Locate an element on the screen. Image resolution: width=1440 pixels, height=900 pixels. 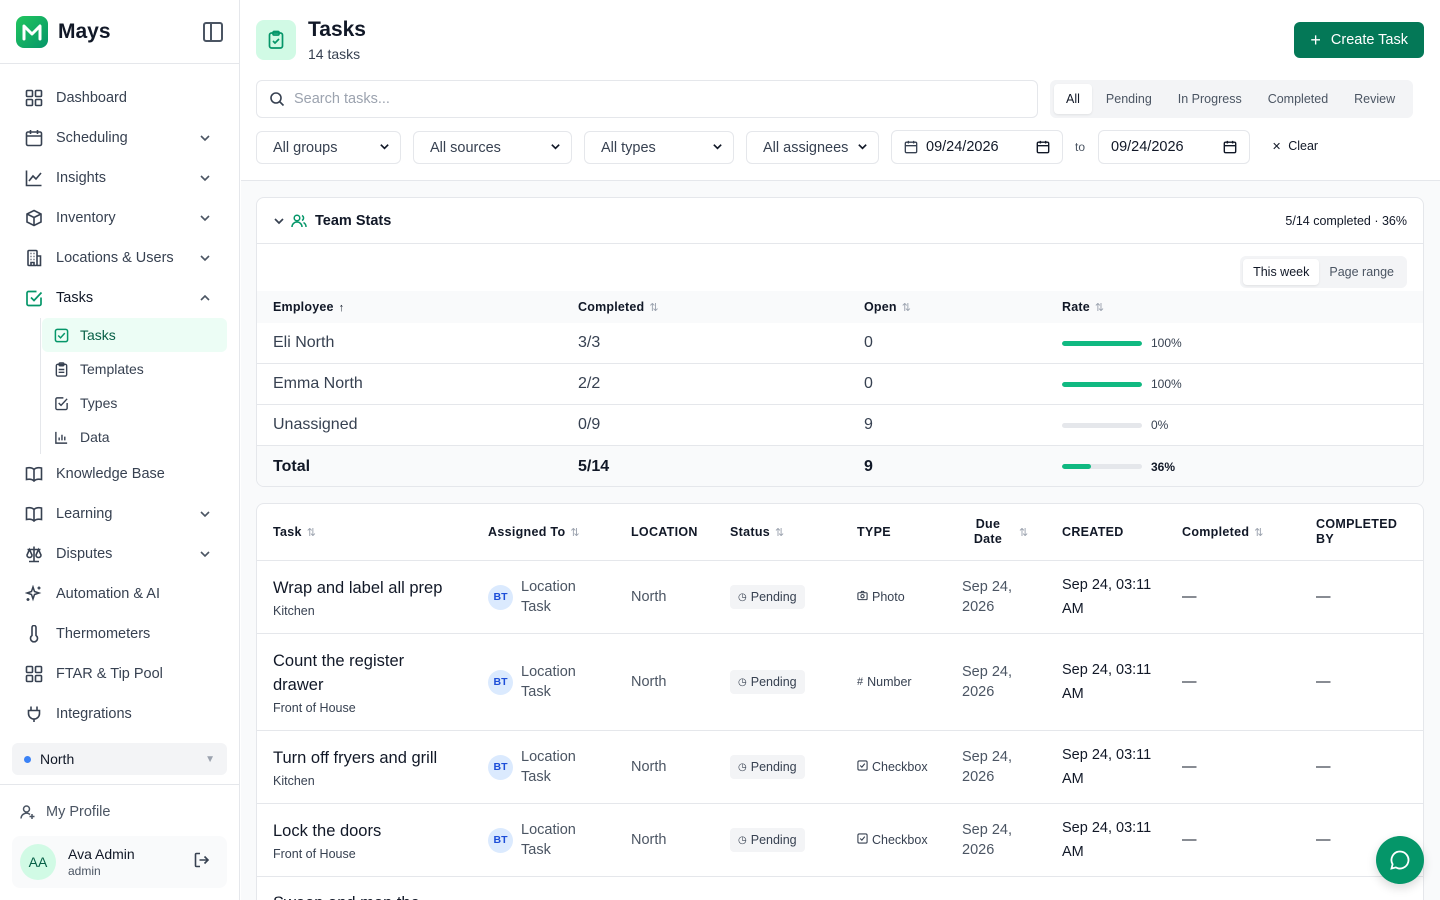
user-name: Ava Admin is located at coordinates (101, 854).